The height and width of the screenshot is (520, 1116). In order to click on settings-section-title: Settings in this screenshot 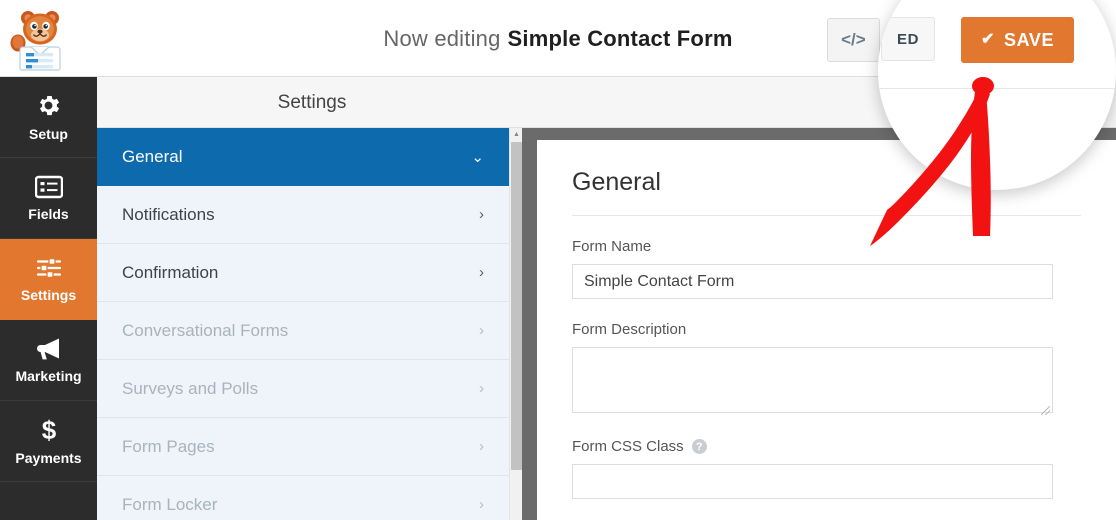, I will do `click(312, 102)`.